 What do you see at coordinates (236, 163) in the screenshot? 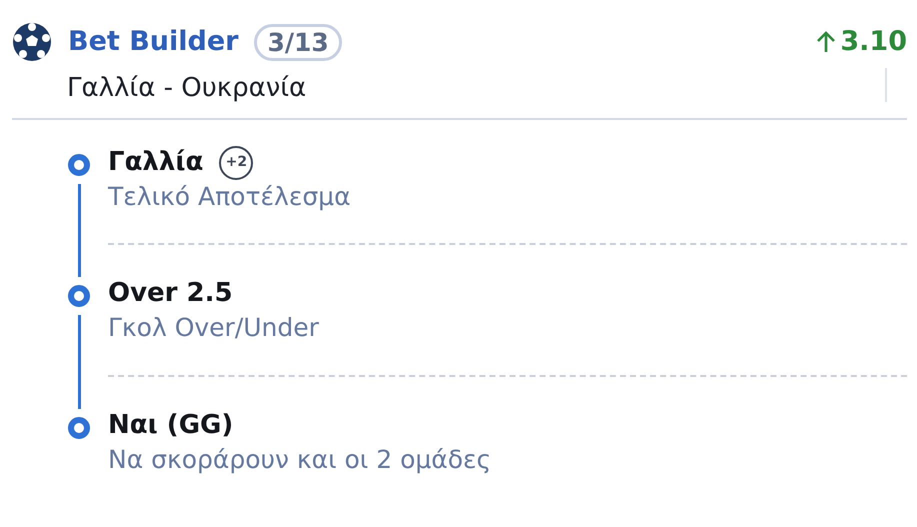
I see `extra-count: +2` at bounding box center [236, 163].